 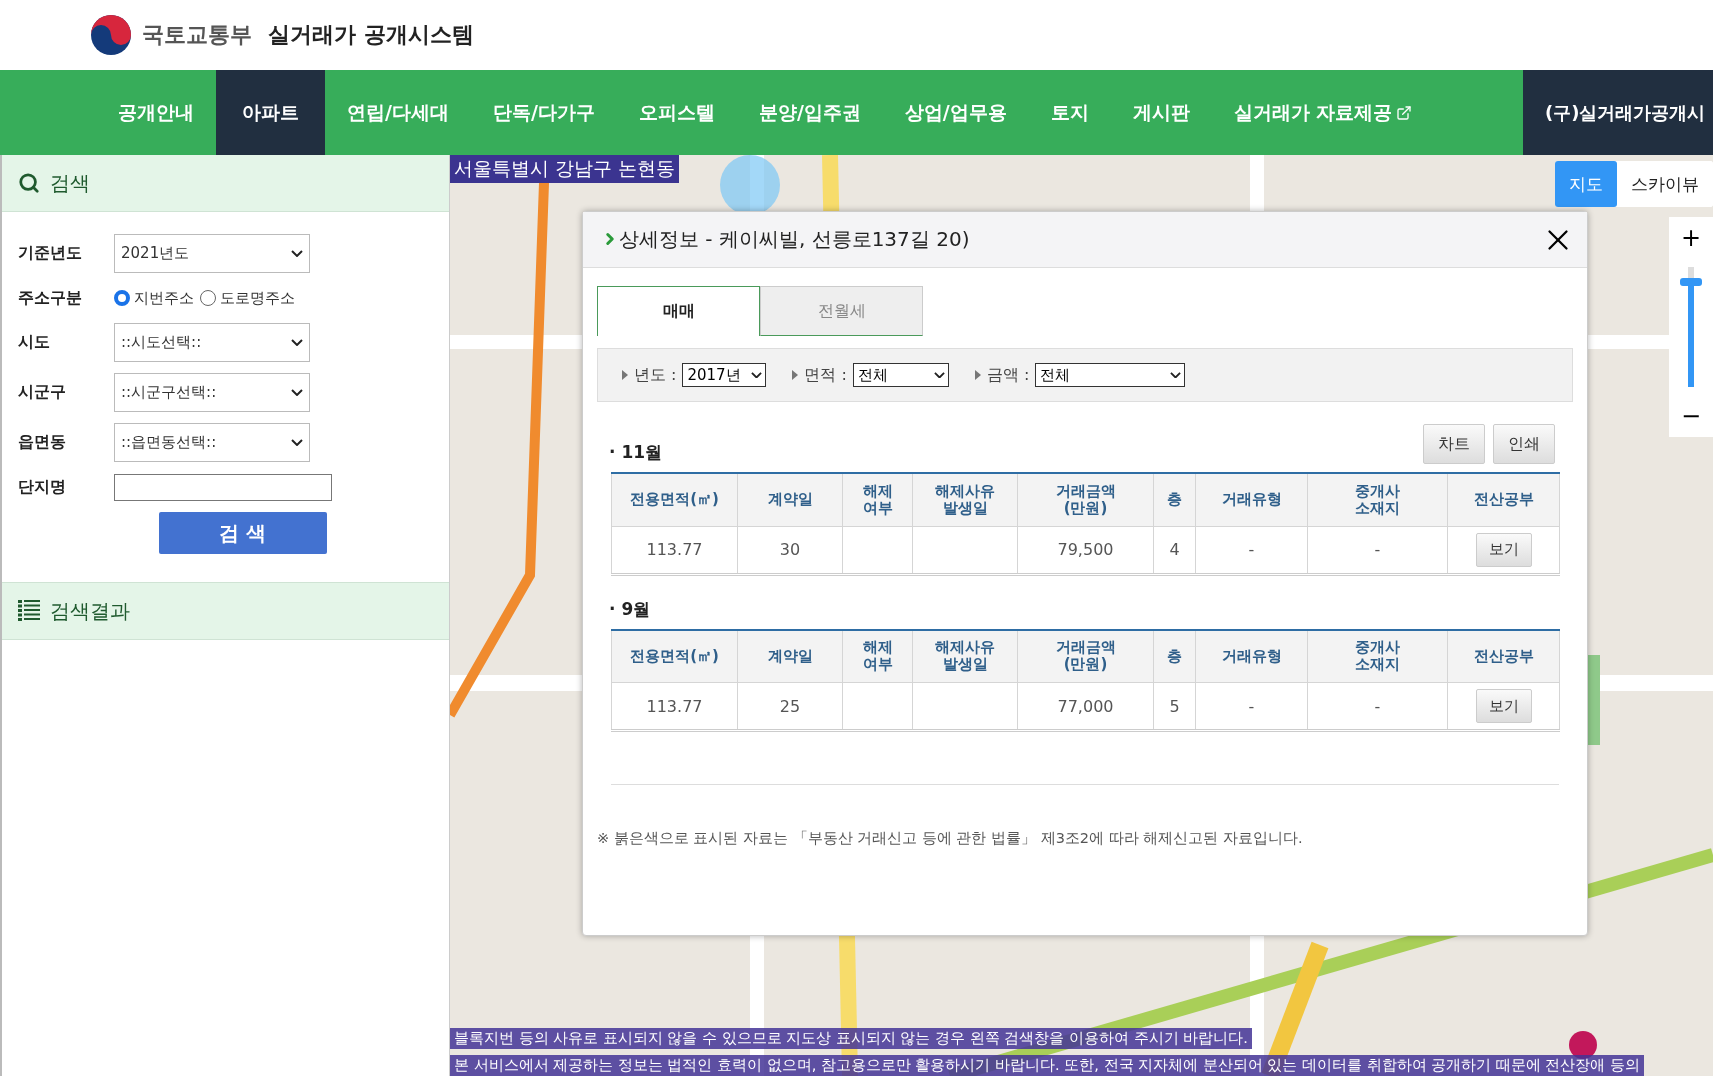 What do you see at coordinates (1691, 282) in the screenshot?
I see `zoom-handle` at bounding box center [1691, 282].